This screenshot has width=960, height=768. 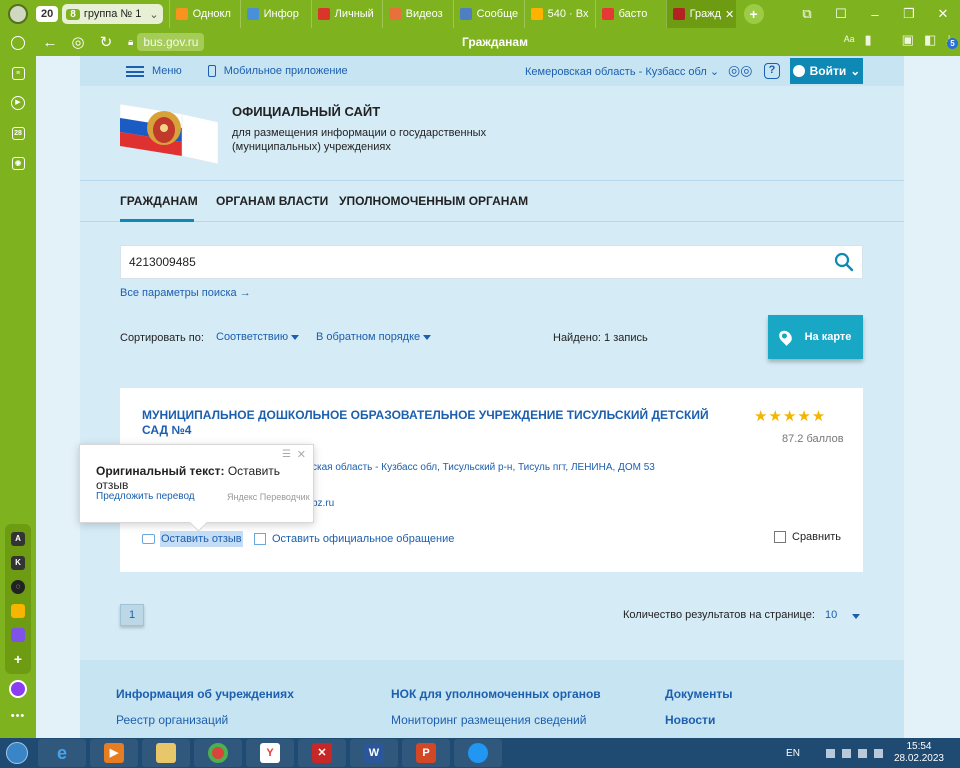 What do you see at coordinates (18, 689) in the screenshot?
I see `alice-assistant-icon` at bounding box center [18, 689].